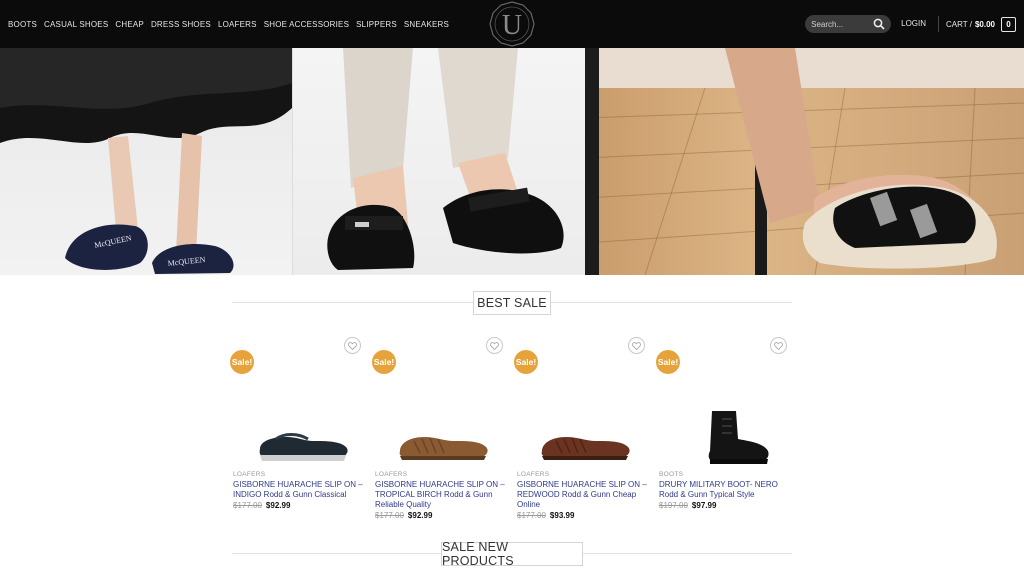 This screenshot has width=1024, height=576. I want to click on product-category: BOOTS, so click(671, 474).